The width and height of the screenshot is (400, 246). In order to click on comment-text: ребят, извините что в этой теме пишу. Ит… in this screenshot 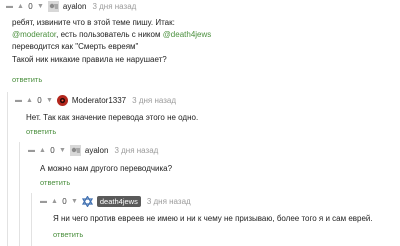, I will do `click(111, 41)`.